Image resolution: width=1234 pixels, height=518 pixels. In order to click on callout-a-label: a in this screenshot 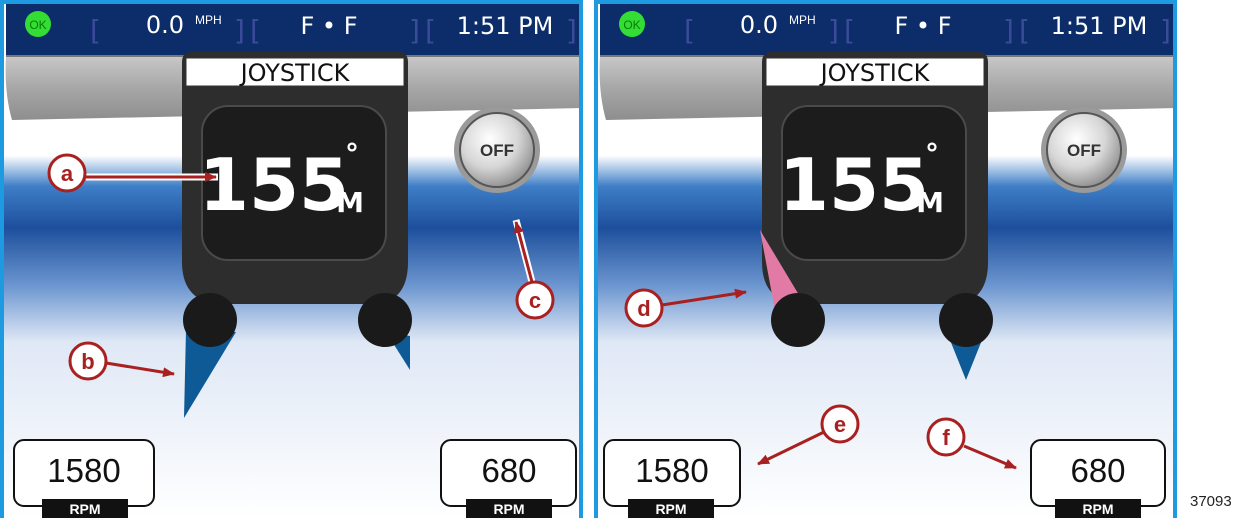, I will do `click(67, 173)`.